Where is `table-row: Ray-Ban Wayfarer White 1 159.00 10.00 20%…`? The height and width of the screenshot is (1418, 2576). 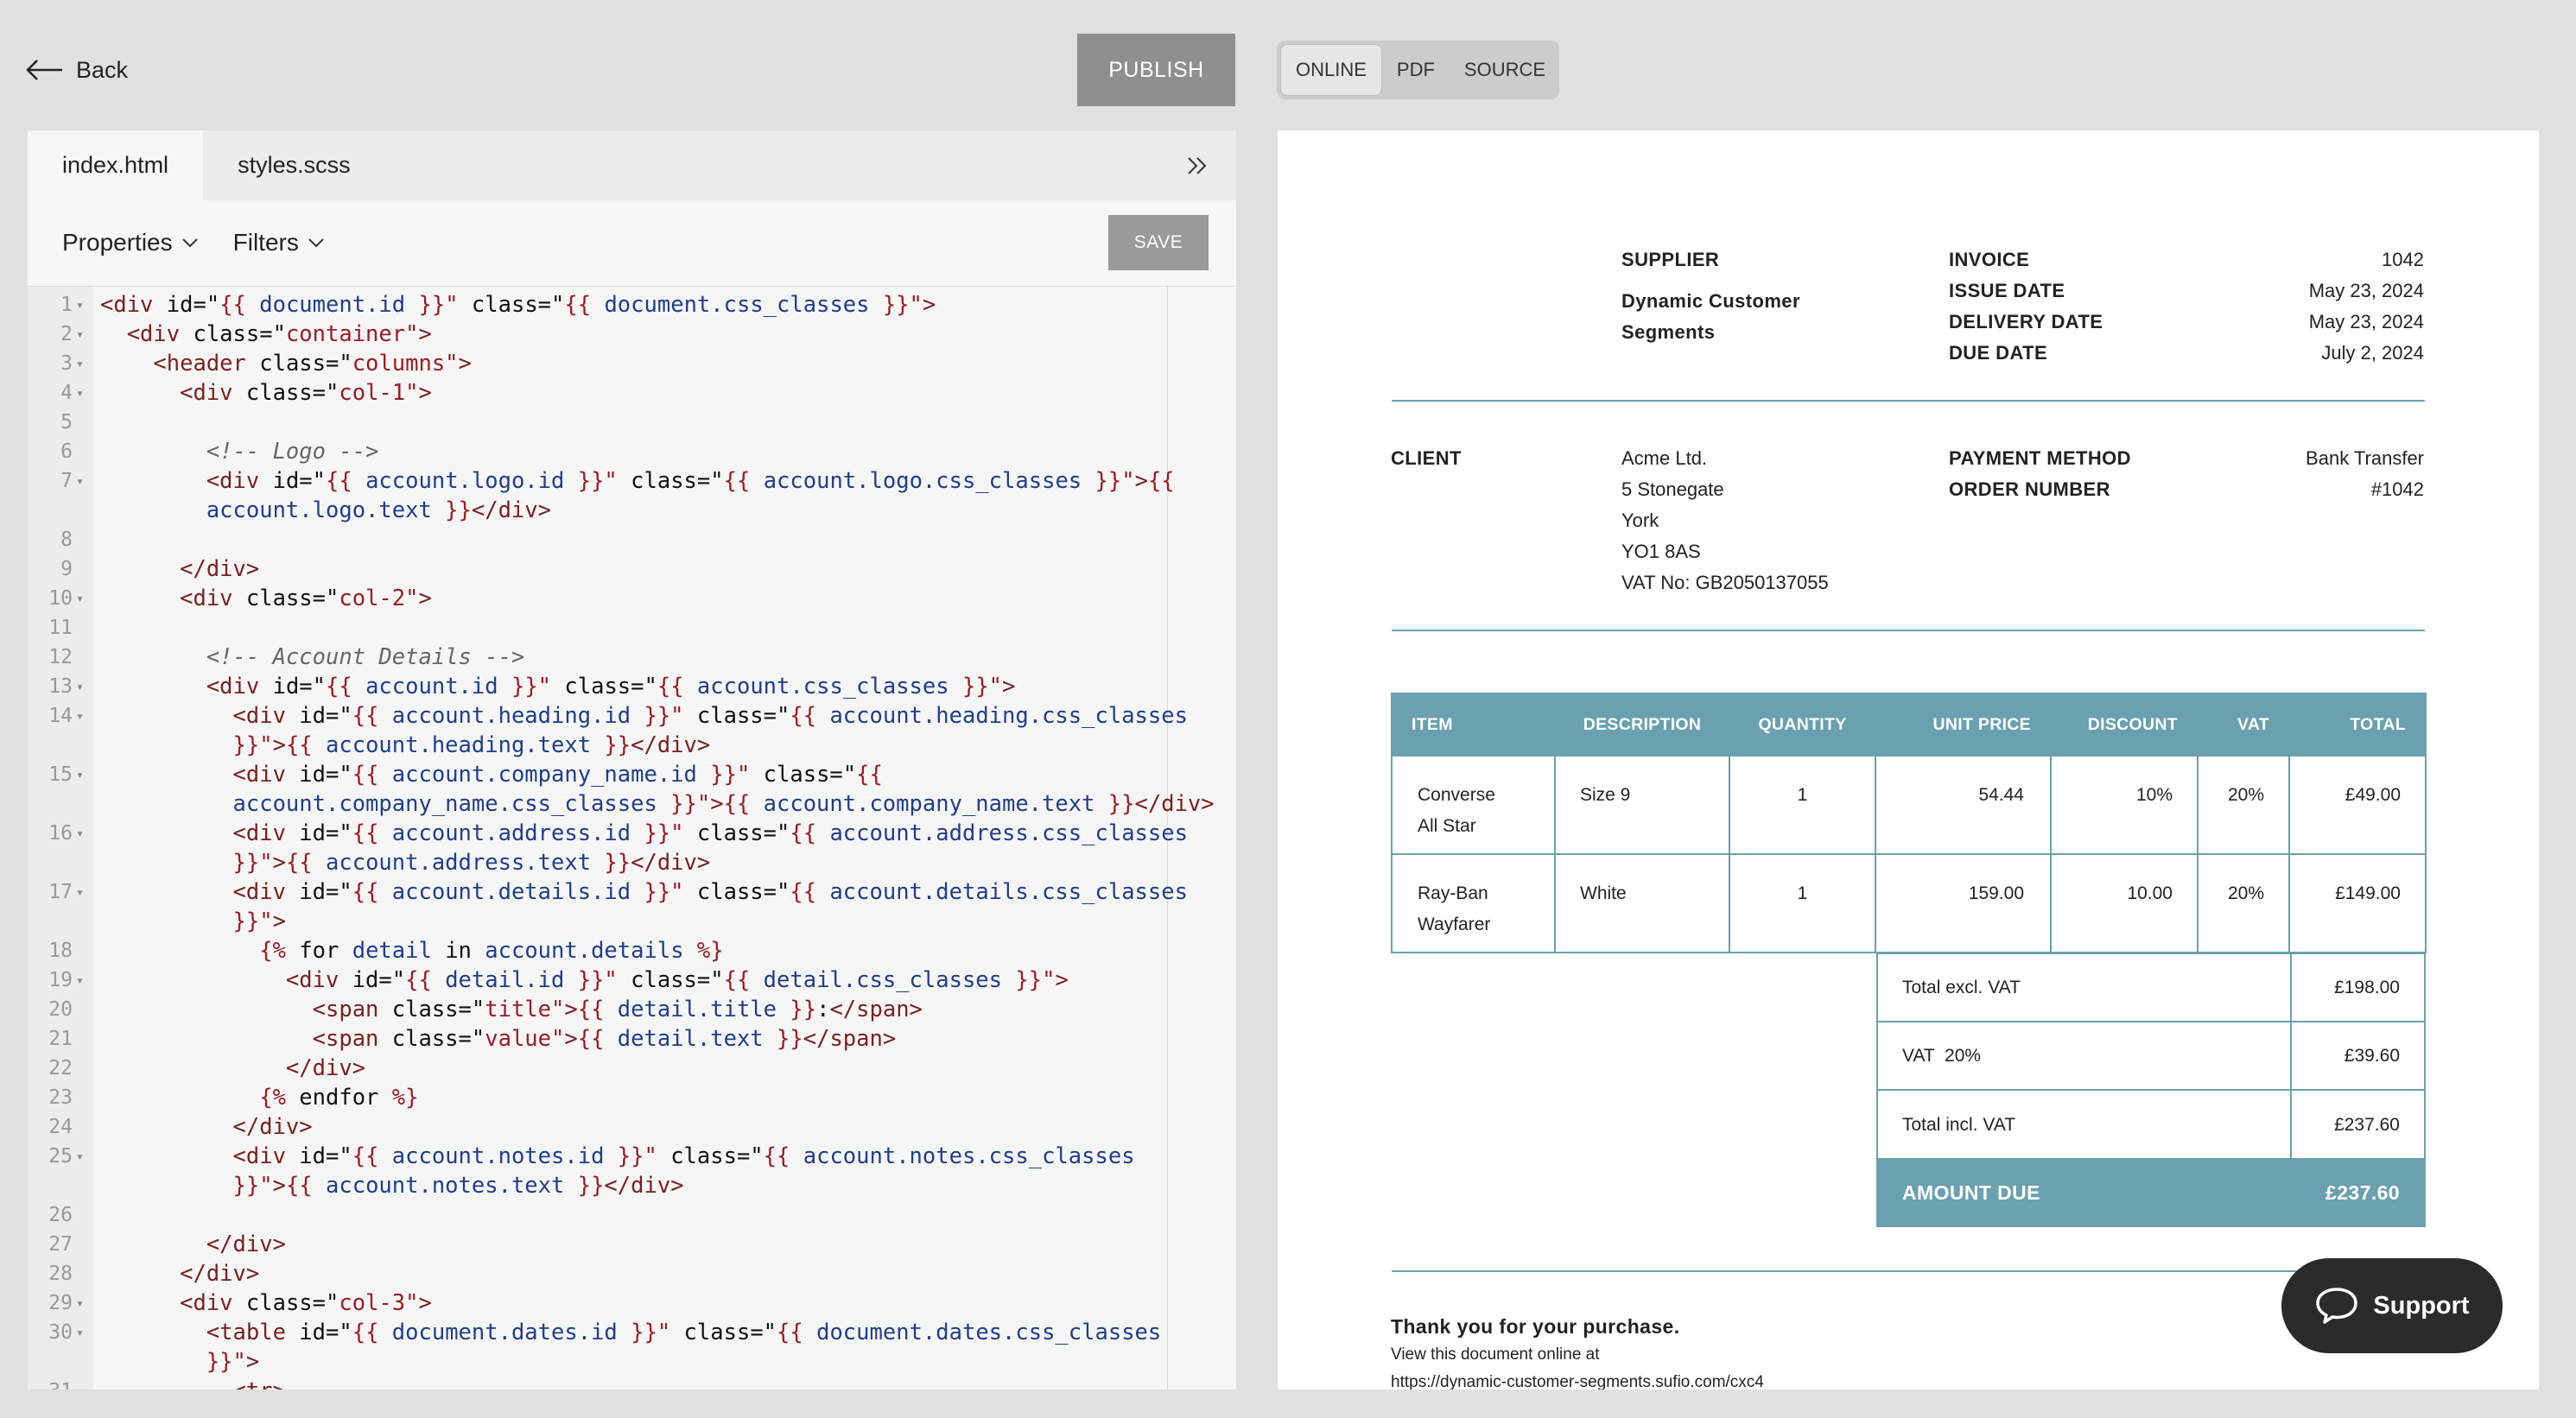
table-row: Ray-Ban Wayfarer White 1 159.00 10.00 20%… is located at coordinates (1909, 903).